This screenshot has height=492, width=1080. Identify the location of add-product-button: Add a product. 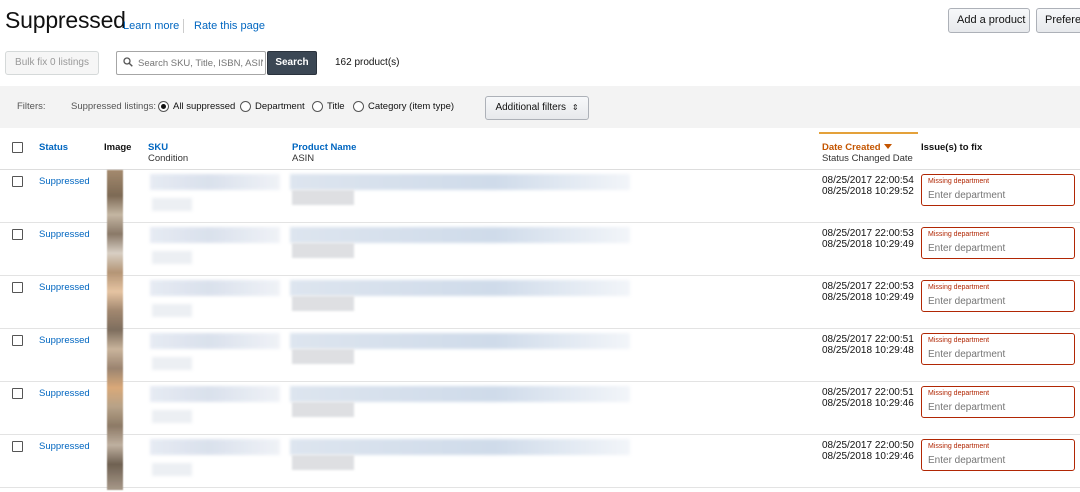
(989, 20).